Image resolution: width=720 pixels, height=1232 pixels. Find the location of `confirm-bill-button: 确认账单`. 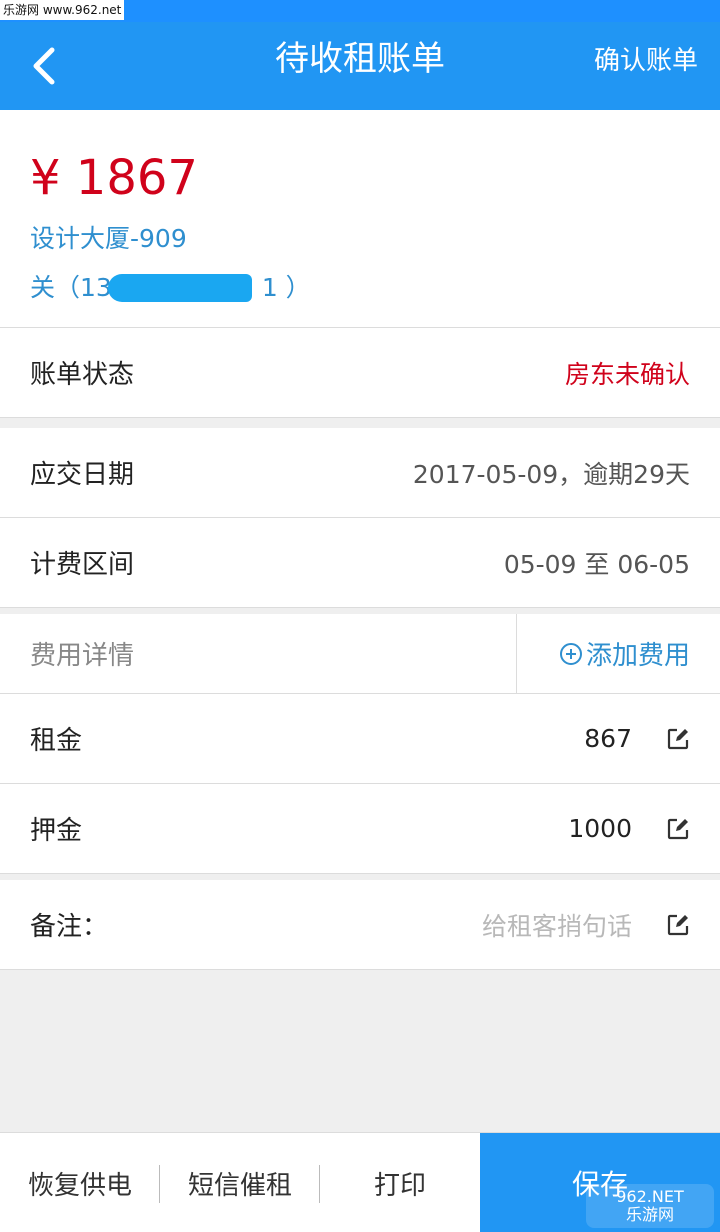

confirm-bill-button: 确认账单 is located at coordinates (646, 61).